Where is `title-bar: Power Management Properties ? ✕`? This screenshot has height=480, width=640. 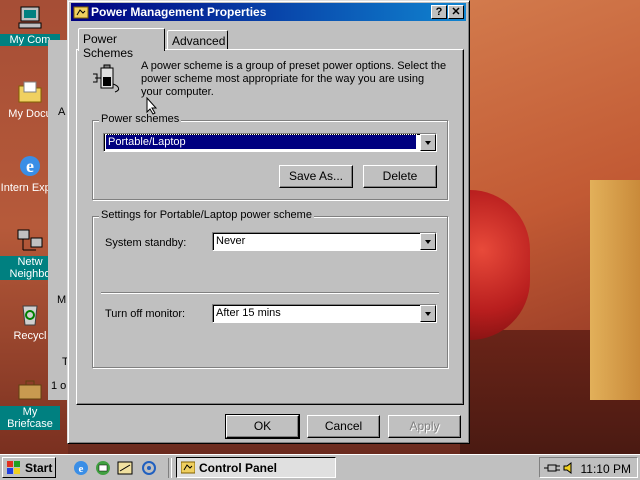
title-bar: Power Management Properties ? ✕ is located at coordinates (268, 12).